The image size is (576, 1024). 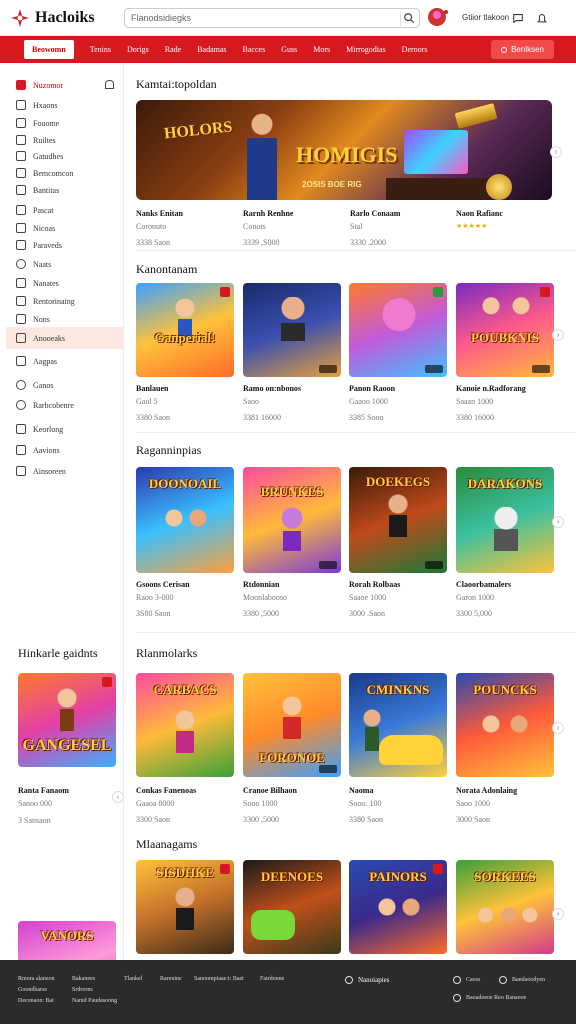 I want to click on game-card: POUNCKS, so click(x=505, y=725).